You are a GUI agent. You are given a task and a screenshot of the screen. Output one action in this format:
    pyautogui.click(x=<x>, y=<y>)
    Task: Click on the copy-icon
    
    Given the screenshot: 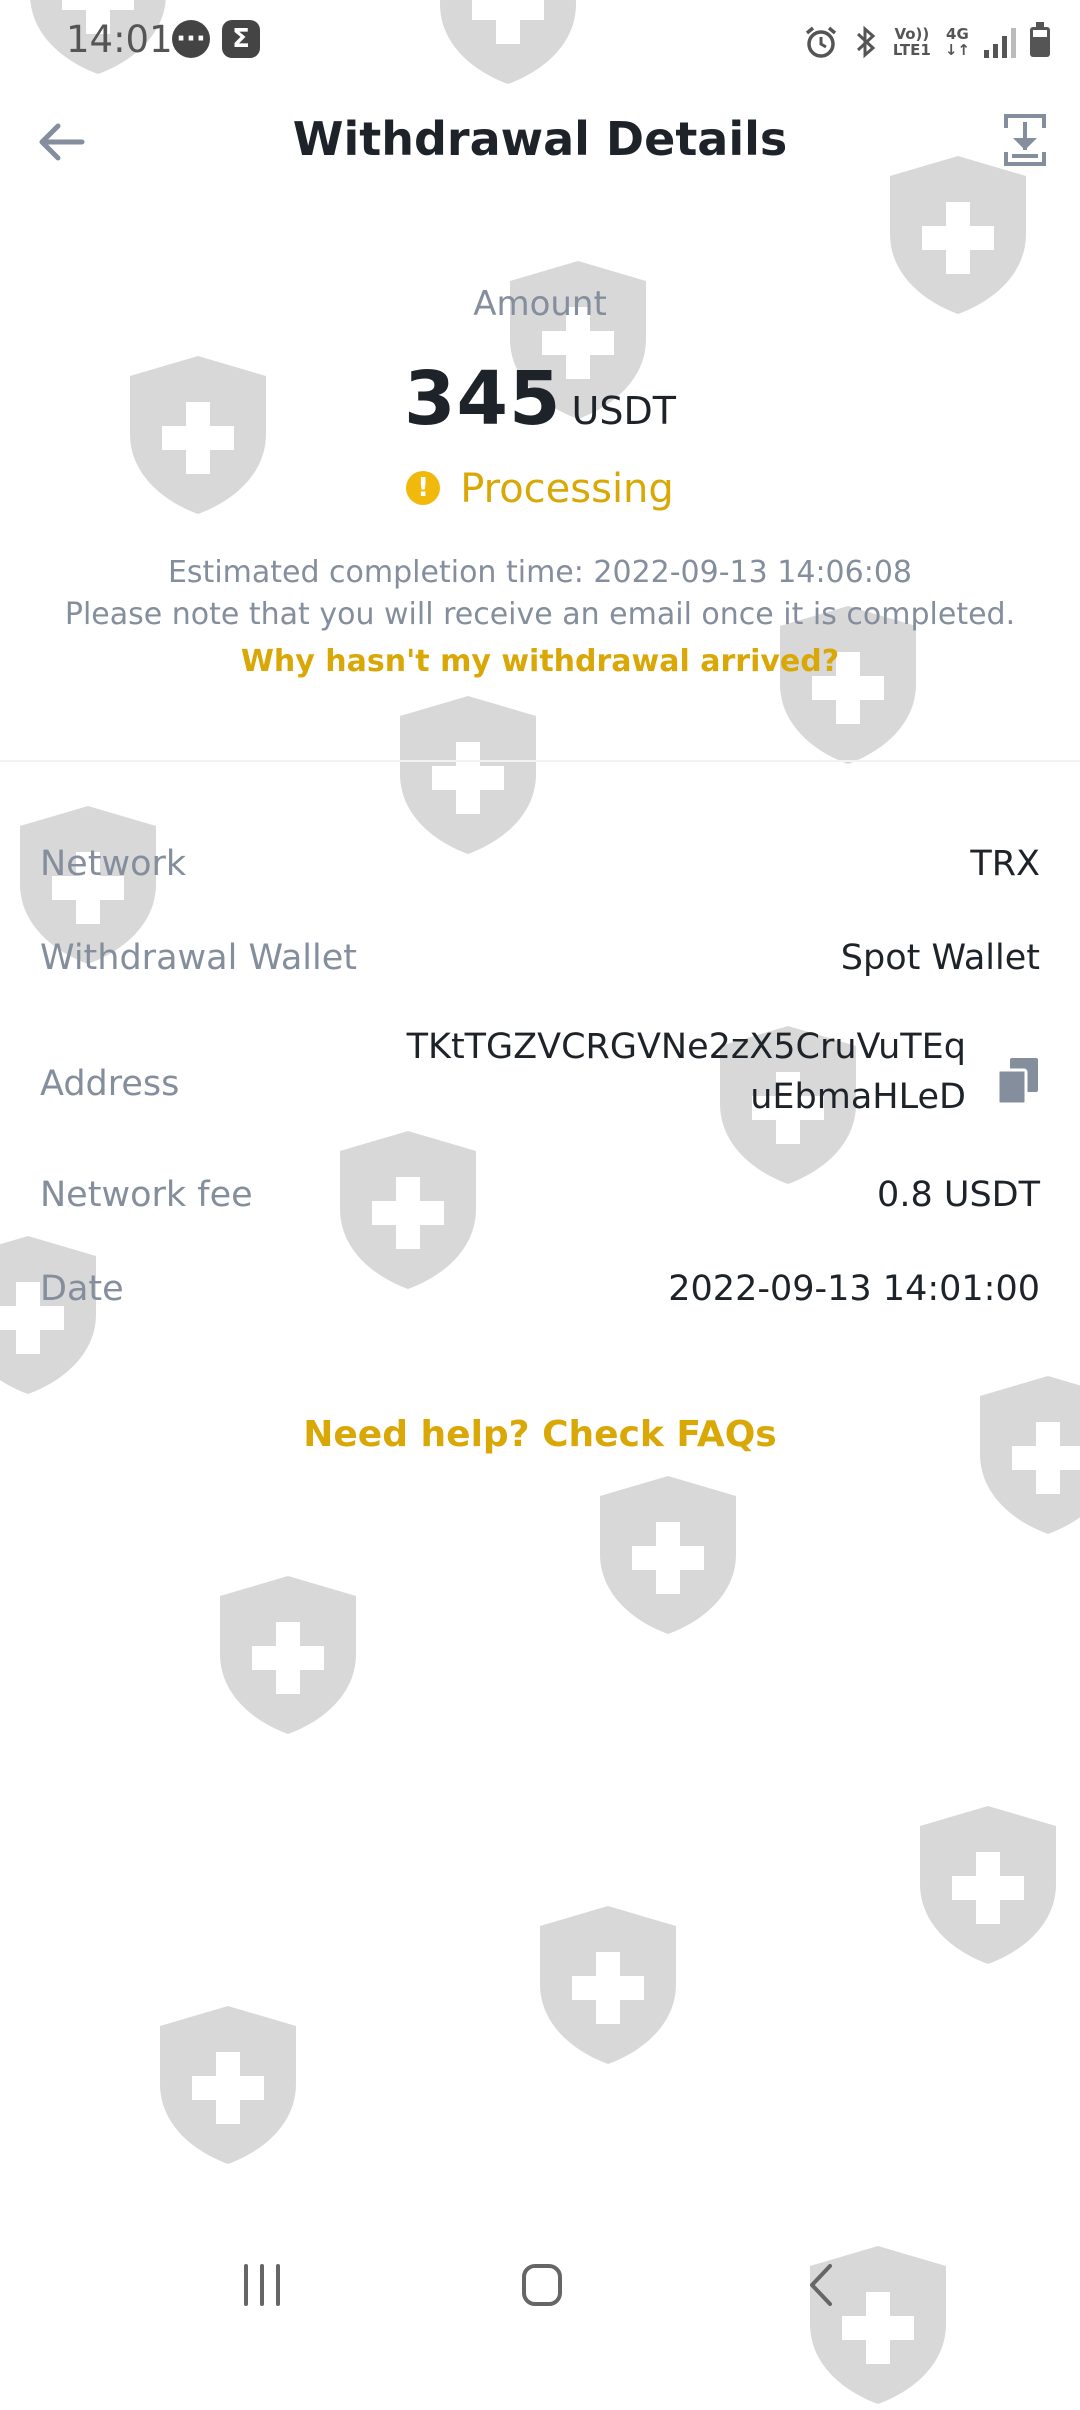 What is the action you would take?
    pyautogui.click(x=1017, y=1082)
    